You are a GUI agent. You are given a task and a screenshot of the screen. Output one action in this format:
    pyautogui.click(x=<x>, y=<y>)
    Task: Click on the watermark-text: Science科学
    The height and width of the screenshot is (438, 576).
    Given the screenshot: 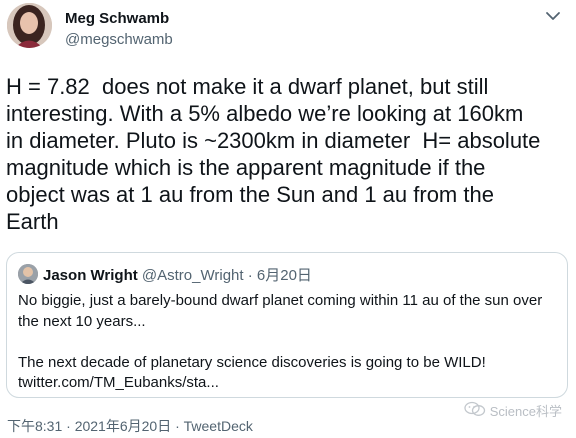 What is the action you would take?
    pyautogui.click(x=525, y=411)
    